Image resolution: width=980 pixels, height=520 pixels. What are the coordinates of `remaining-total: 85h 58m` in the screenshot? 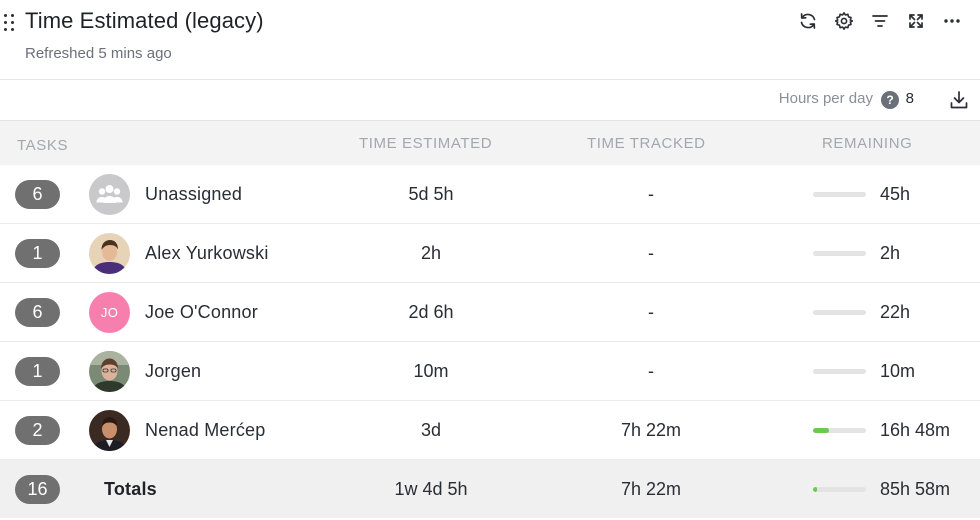 It's located at (915, 489).